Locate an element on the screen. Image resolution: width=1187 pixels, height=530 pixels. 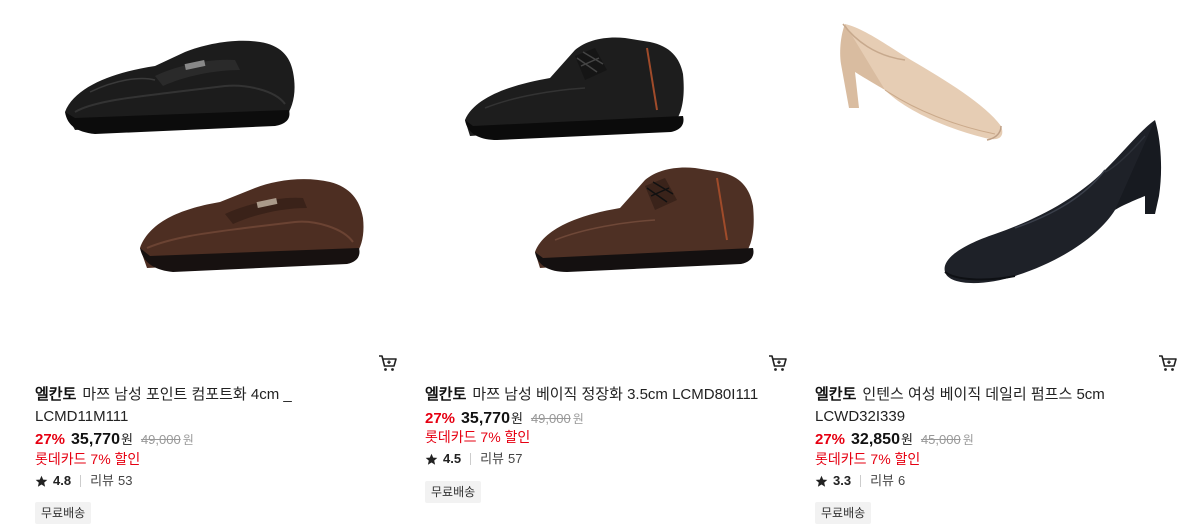
product-title: 엘칸토 인텐스 여성 베이직 데일리 펌프스 5cm LCWD32I339 is located at coordinates (970, 406).